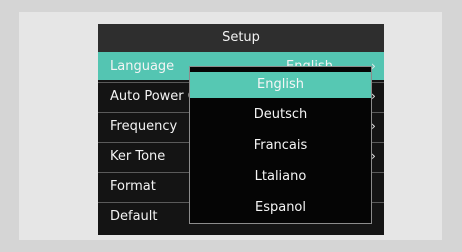 The width and height of the screenshot is (462, 252). What do you see at coordinates (280, 208) in the screenshot?
I see `language-option-espanol: Espanol` at bounding box center [280, 208].